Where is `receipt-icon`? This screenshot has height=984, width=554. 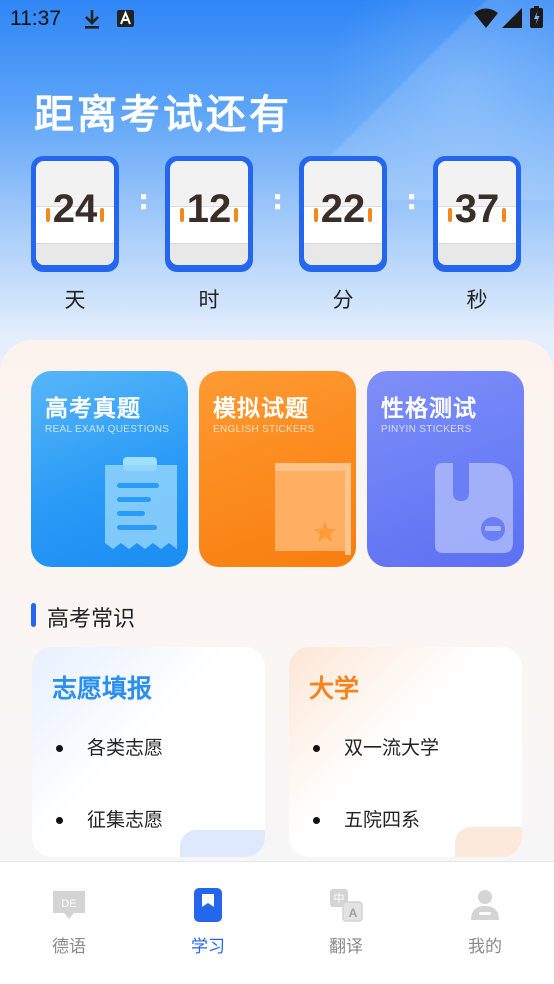
receipt-icon is located at coordinates (141, 503).